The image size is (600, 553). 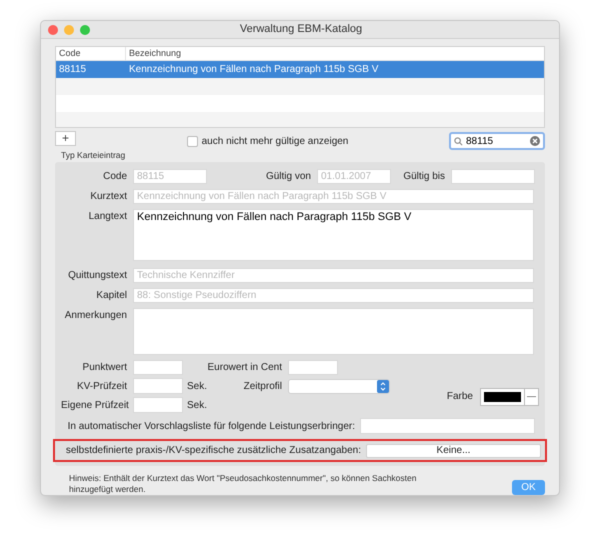 What do you see at coordinates (333, 235) in the screenshot?
I see `text-field: Kennzeichnung von Fällen nach Paragraph 115b SGB V` at bounding box center [333, 235].